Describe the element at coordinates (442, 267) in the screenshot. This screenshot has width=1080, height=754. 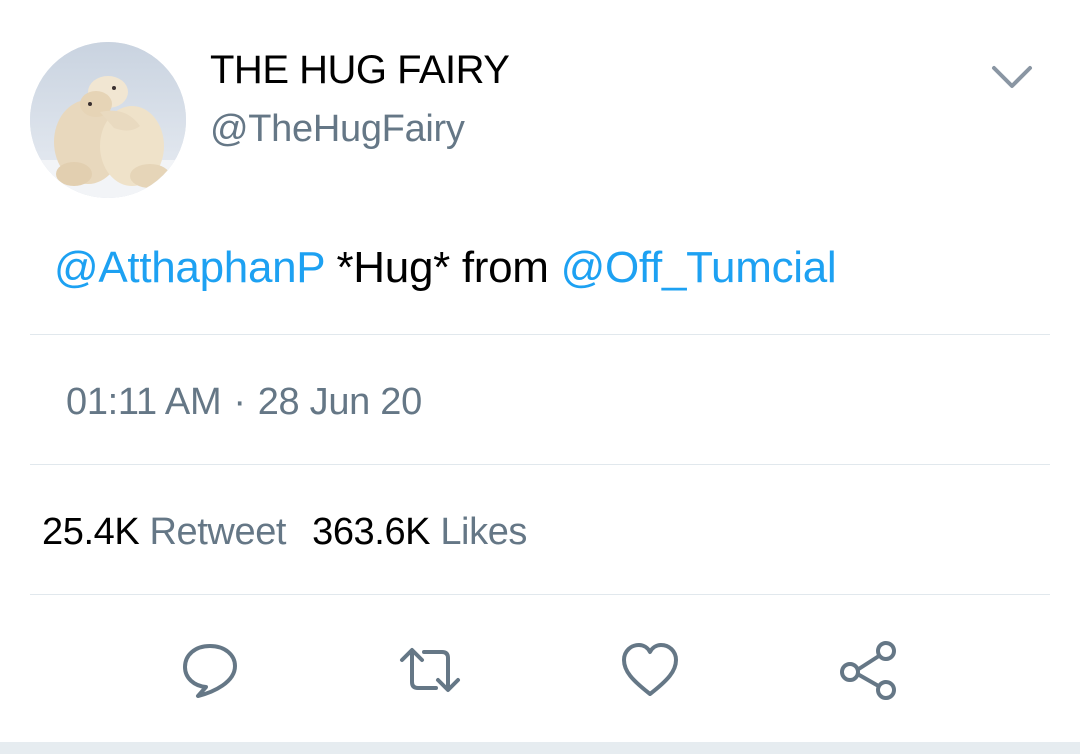
I see `tweet-text-segment: *Hug* from` at that location.